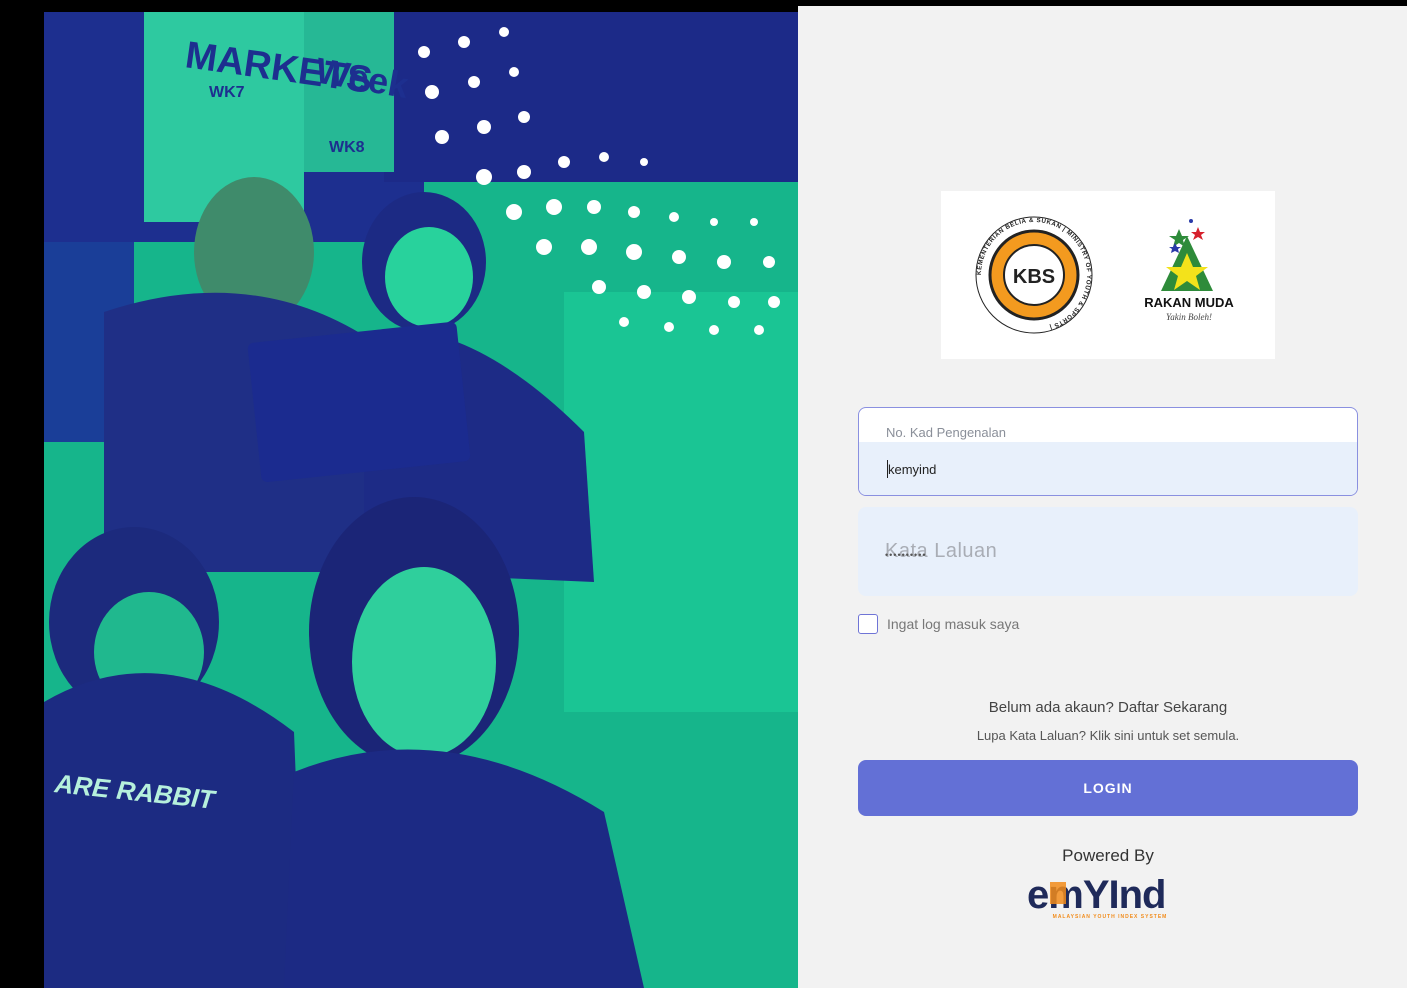 The image size is (1407, 988). Describe the element at coordinates (227, 92) in the screenshot. I see `hero-tag-wk7: WK7` at that location.